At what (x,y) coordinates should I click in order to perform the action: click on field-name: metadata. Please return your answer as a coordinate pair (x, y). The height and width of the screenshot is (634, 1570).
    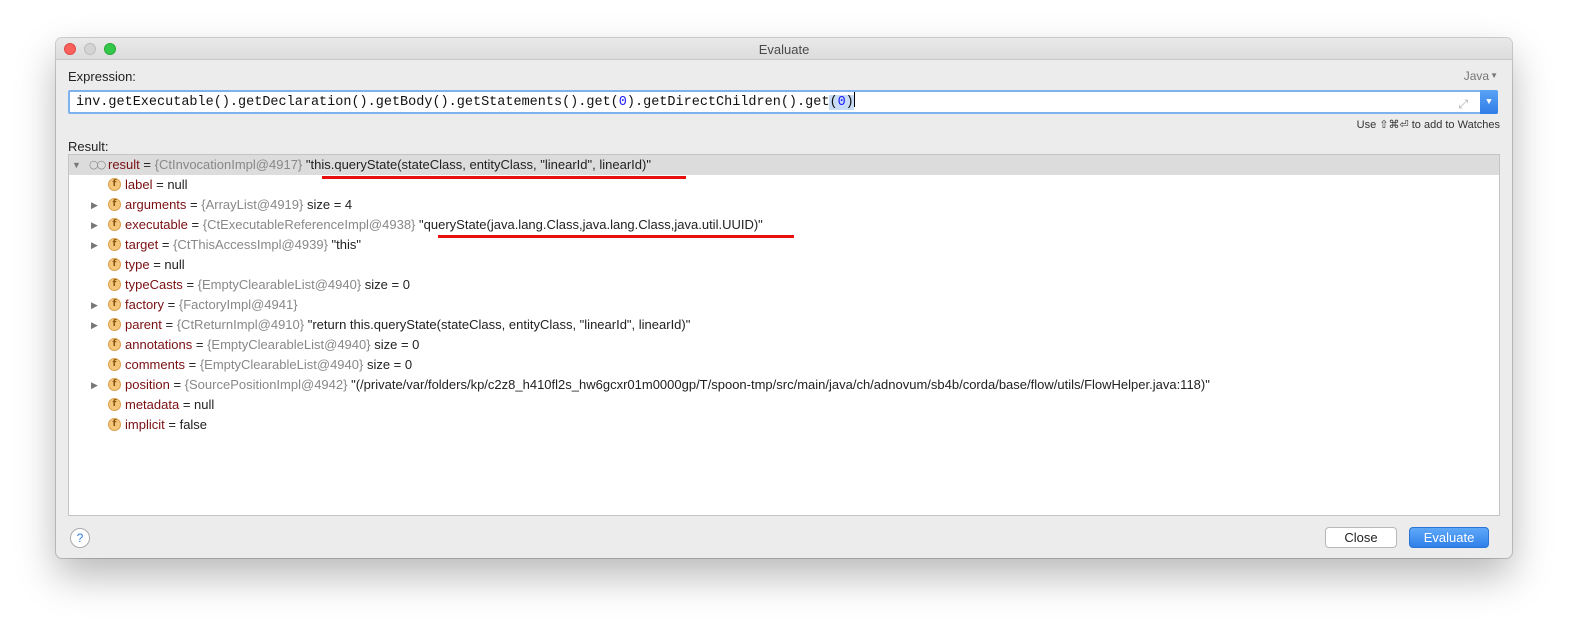
    Looking at the image, I should click on (152, 404).